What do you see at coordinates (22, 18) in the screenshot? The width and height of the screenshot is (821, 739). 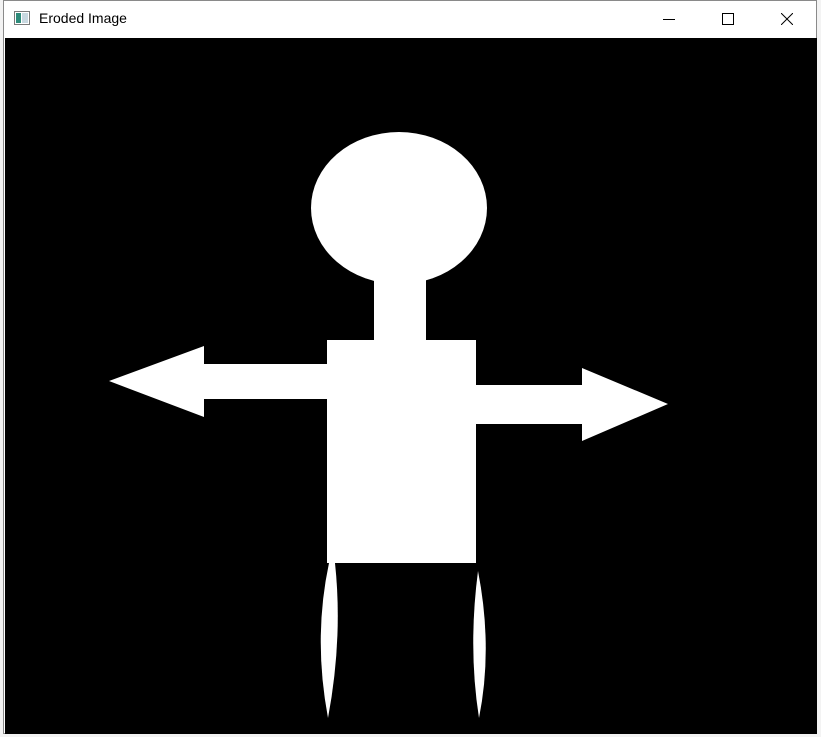 I see `opencv-window-icon` at bounding box center [22, 18].